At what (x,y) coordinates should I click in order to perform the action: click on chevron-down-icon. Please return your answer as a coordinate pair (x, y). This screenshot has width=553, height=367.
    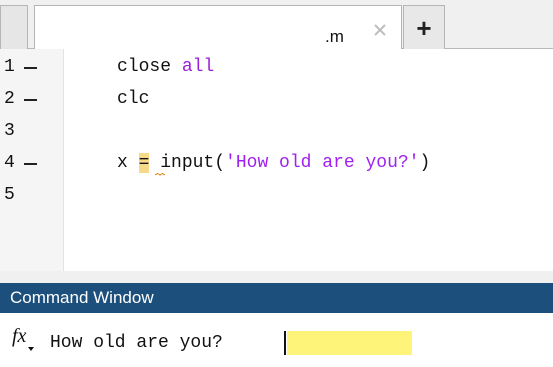
    Looking at the image, I should click on (31, 349).